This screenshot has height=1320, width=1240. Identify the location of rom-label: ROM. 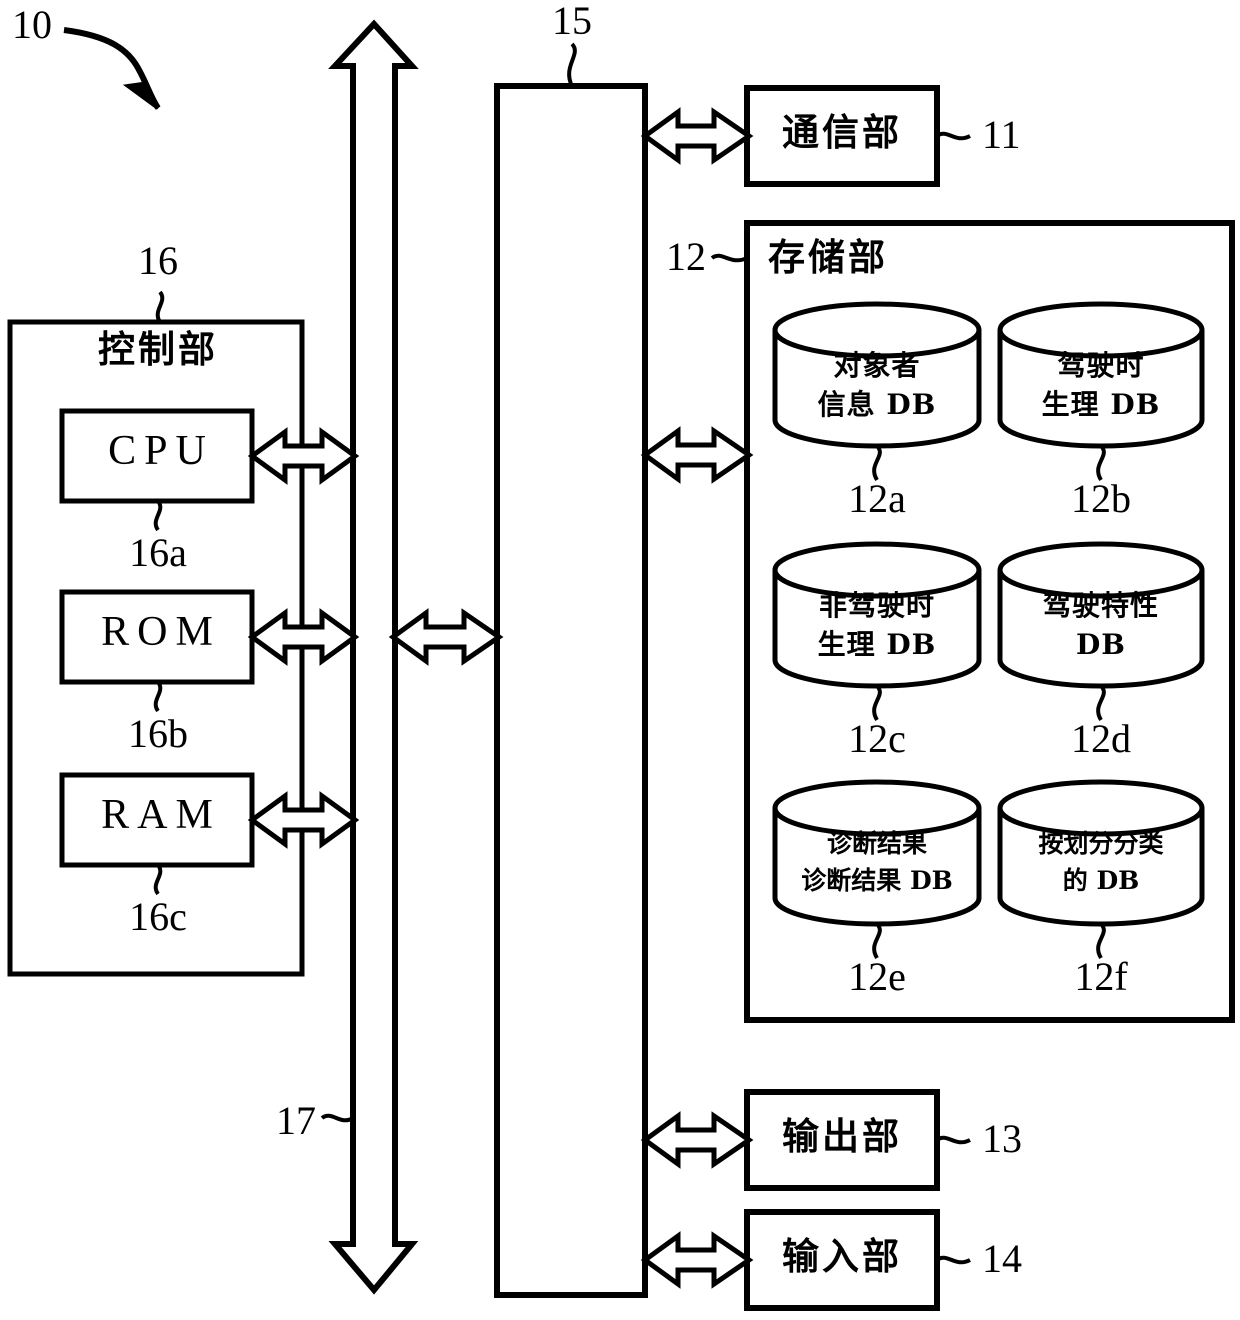
(161, 632).